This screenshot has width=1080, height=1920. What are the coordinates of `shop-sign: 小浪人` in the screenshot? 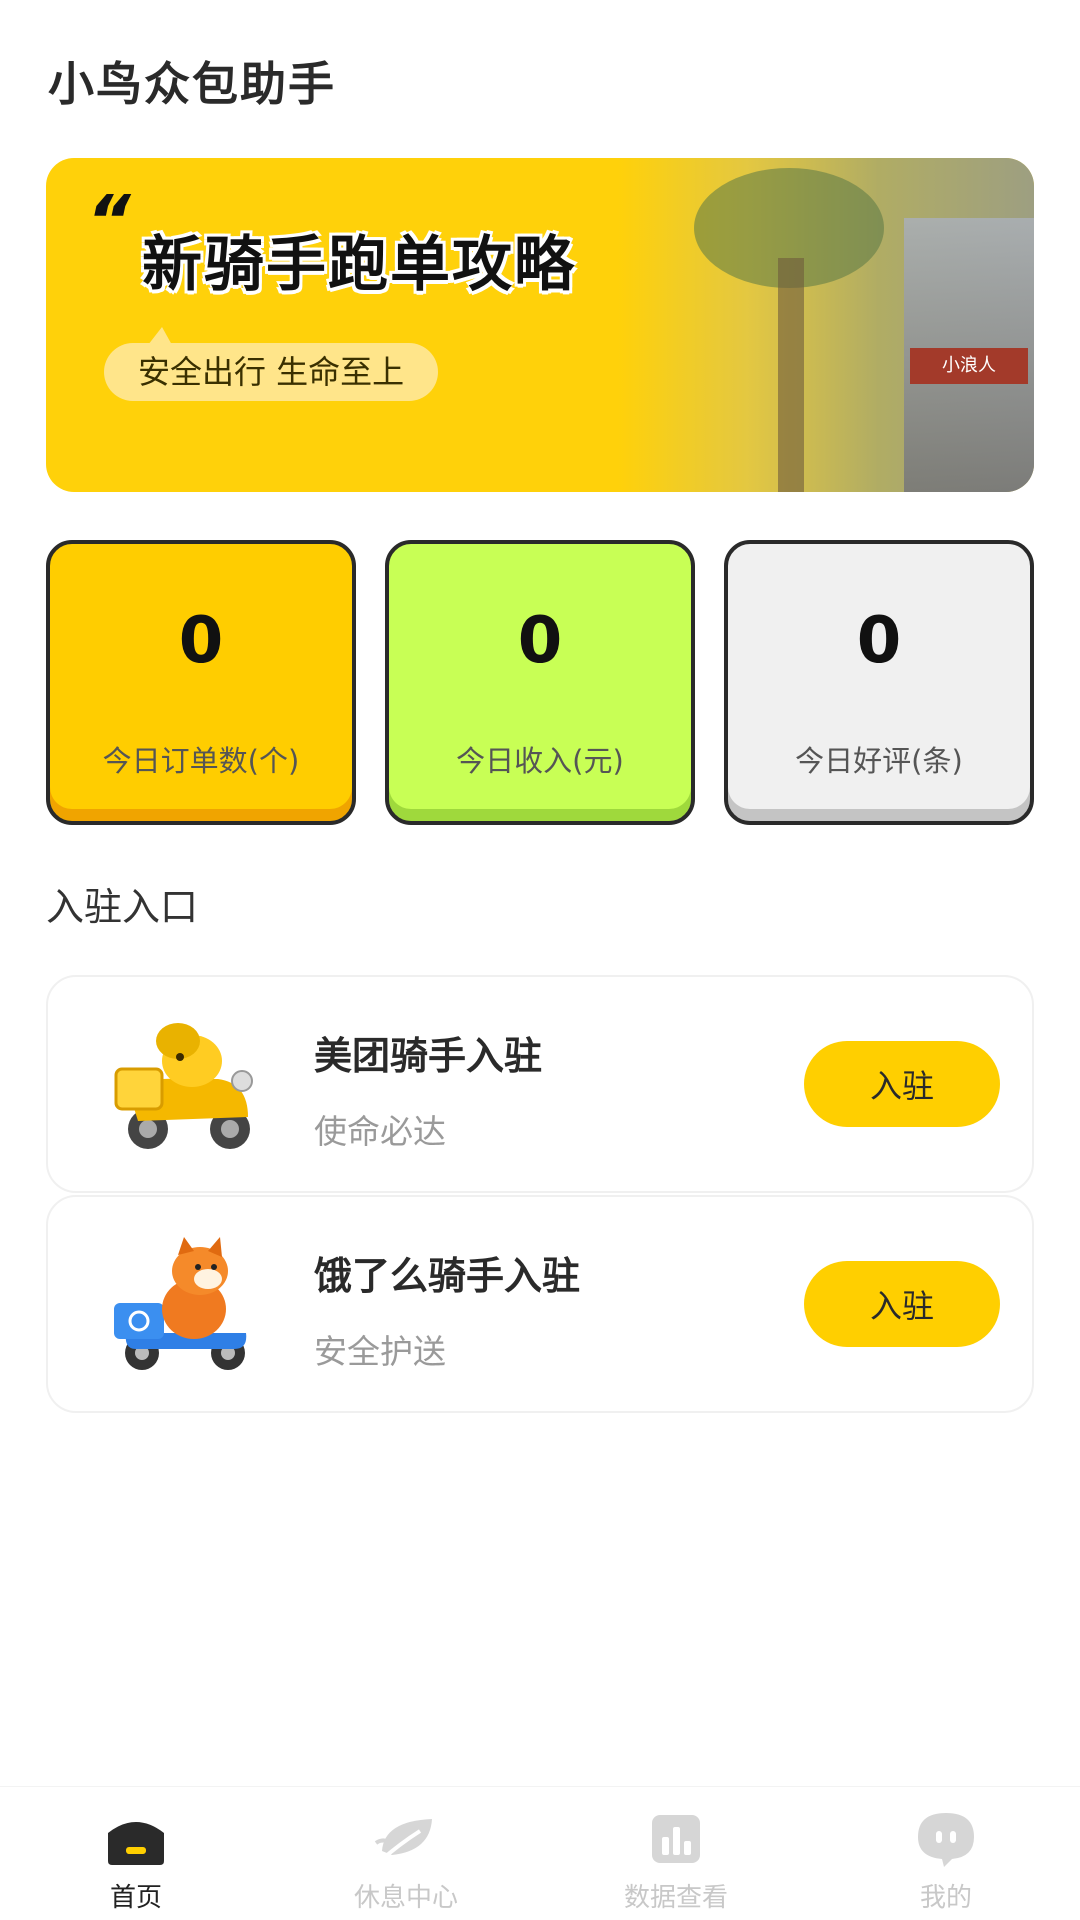 It's located at (969, 366).